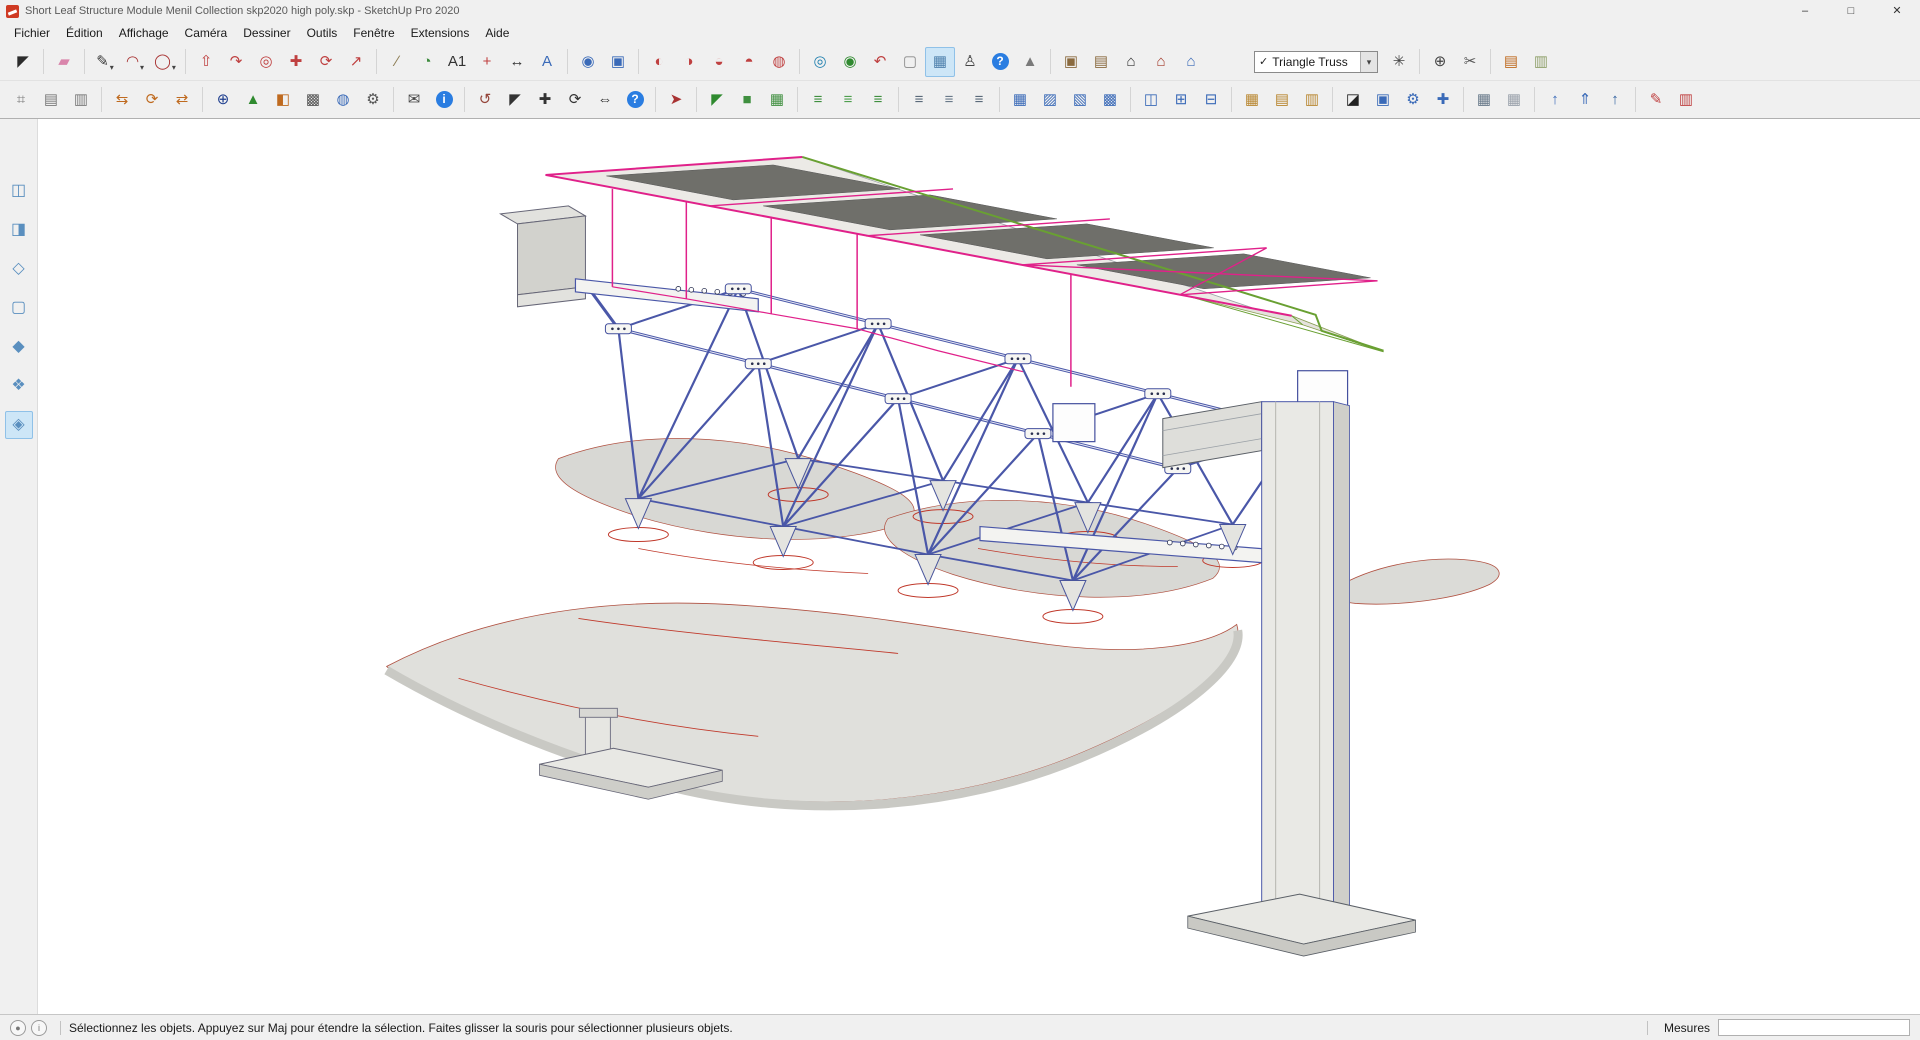 The width and height of the screenshot is (1920, 1040). Describe the element at coordinates (343, 100) in the screenshot. I see `globe-tool: ◍` at that location.